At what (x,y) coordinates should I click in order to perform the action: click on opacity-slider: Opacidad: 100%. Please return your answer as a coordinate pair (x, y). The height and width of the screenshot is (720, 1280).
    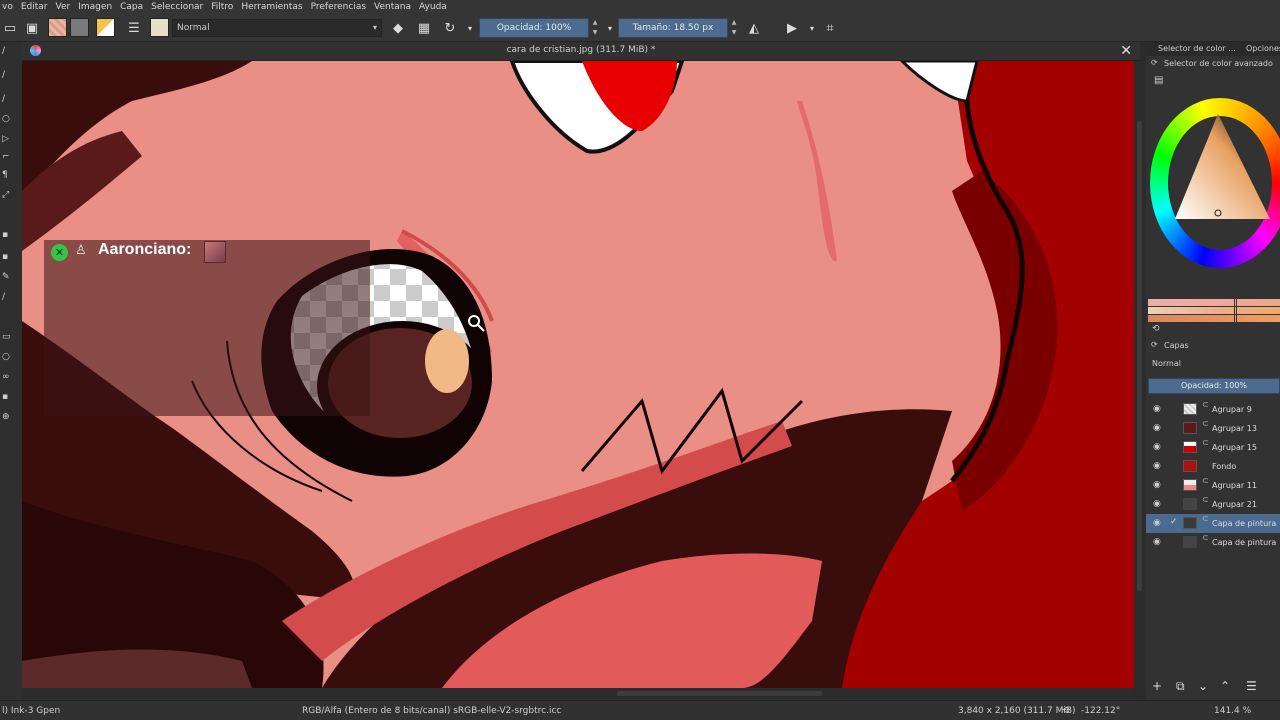
    Looking at the image, I should click on (534, 28).